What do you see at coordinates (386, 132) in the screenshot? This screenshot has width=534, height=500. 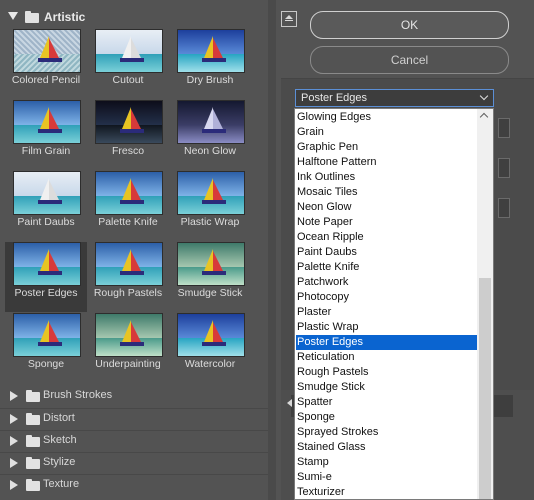 I see `dropdown-option: Grain` at bounding box center [386, 132].